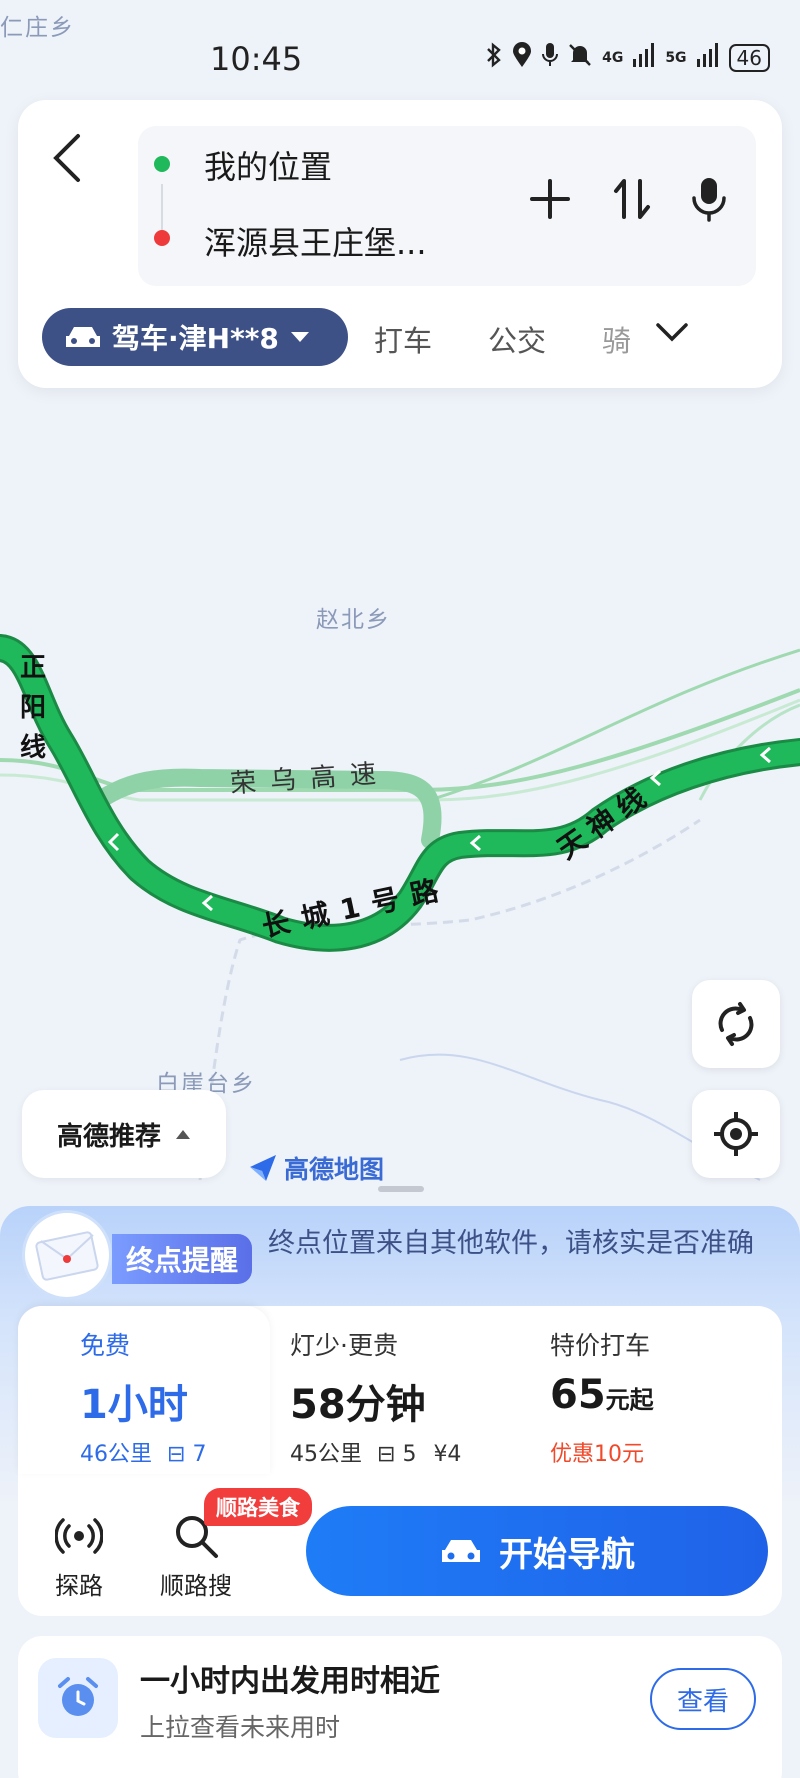 Image resolution: width=800 pixels, height=1778 pixels. What do you see at coordinates (447, 1454) in the screenshot?
I see `toll-fee: ¥4` at bounding box center [447, 1454].